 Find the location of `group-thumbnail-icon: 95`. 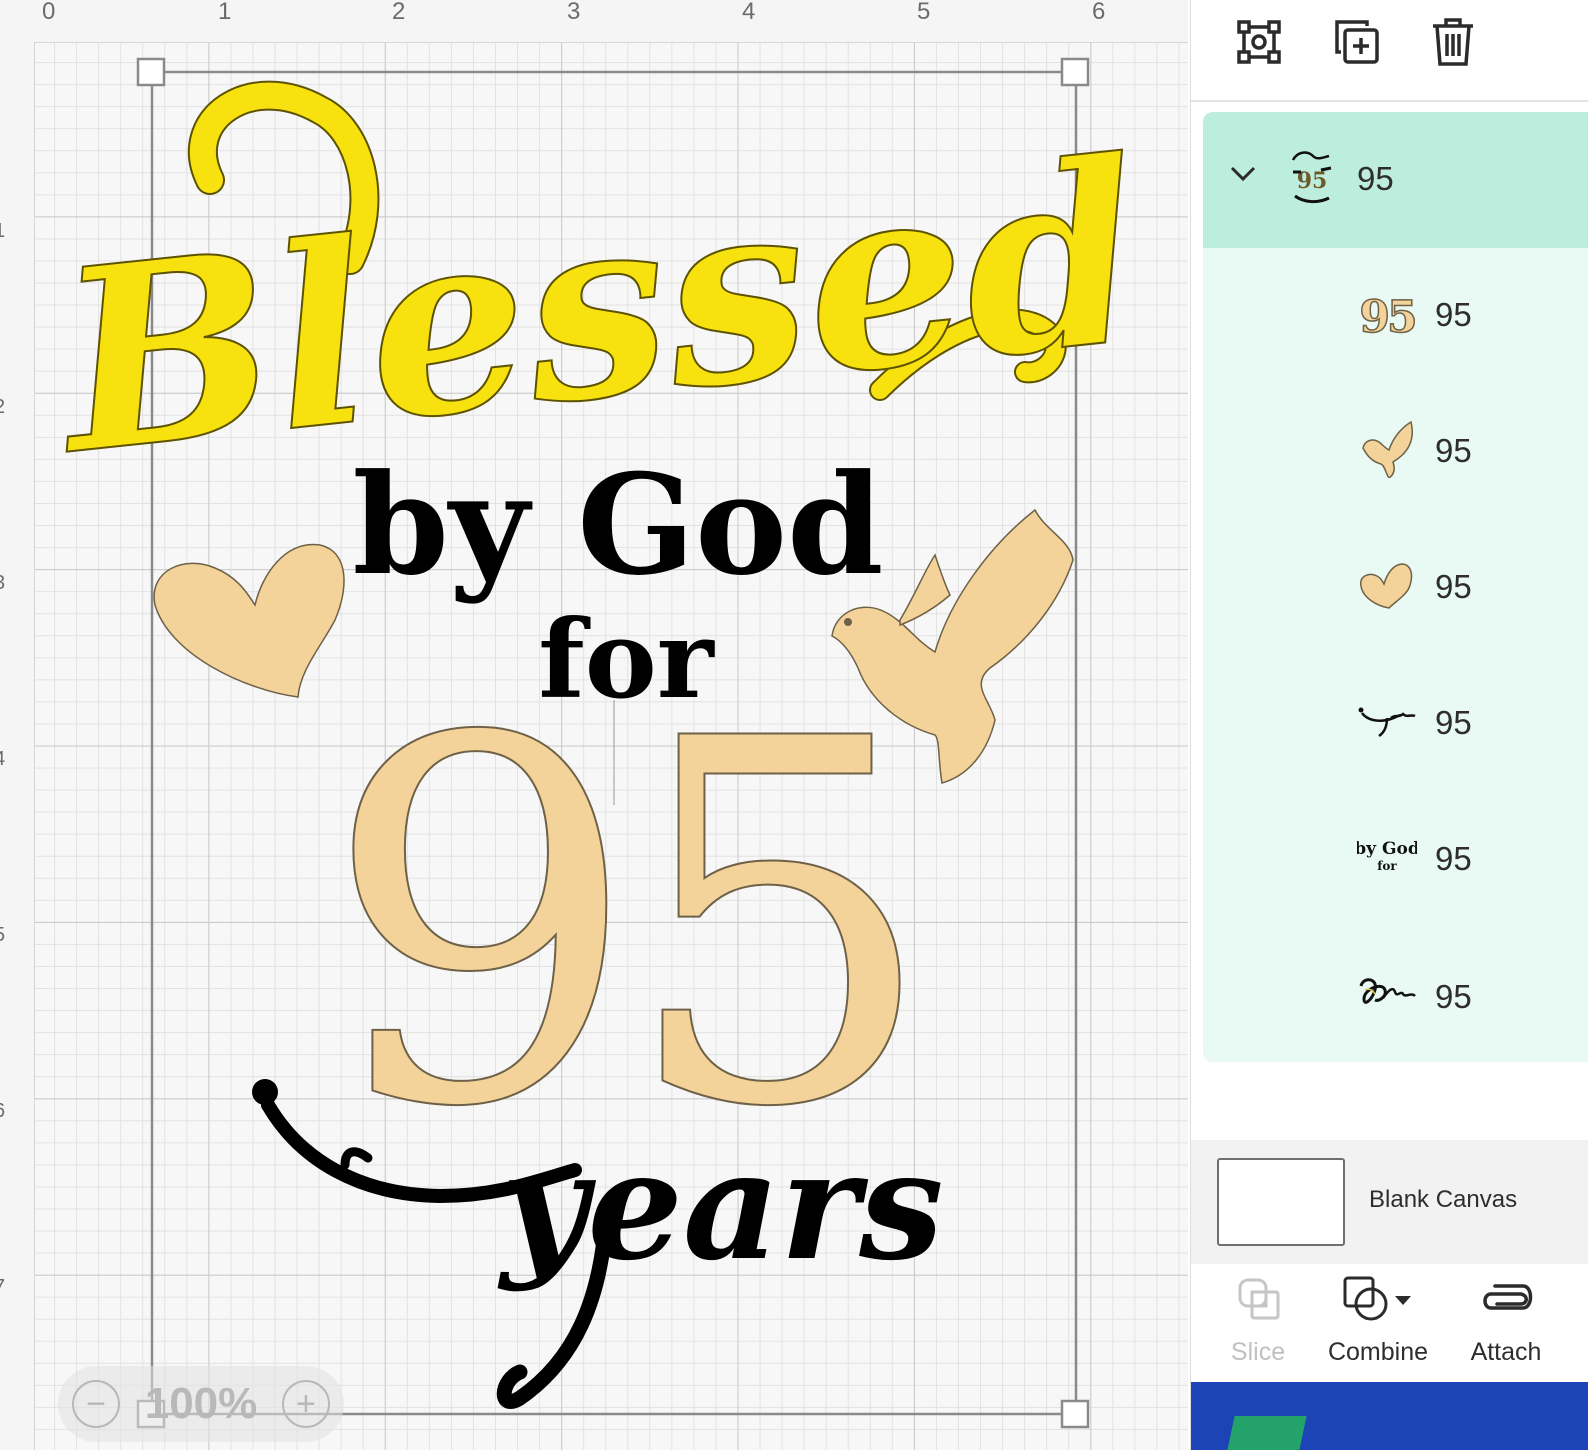

group-thumbnail-icon: 95 is located at coordinates (1311, 177).